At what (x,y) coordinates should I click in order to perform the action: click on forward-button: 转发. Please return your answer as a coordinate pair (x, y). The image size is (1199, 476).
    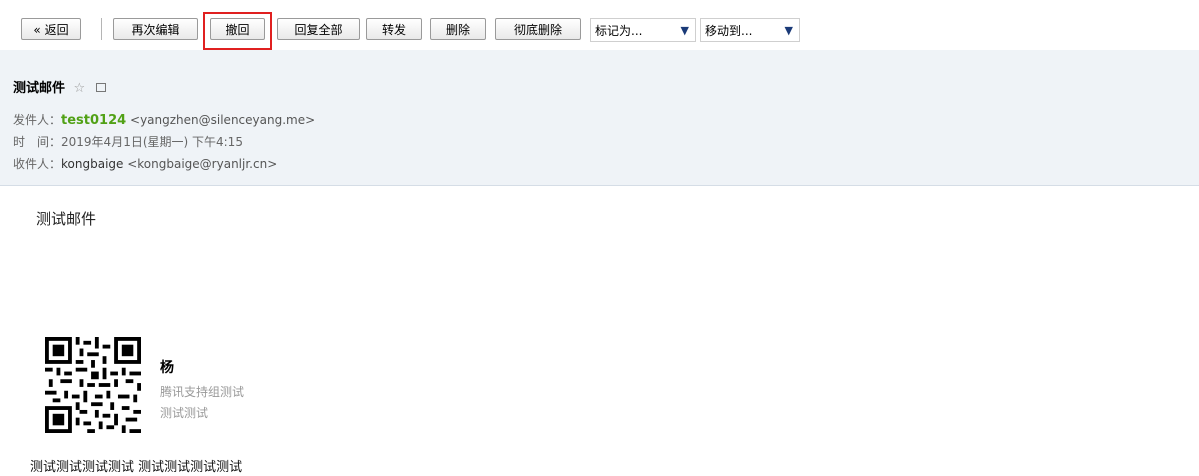
    Looking at the image, I should click on (394, 29).